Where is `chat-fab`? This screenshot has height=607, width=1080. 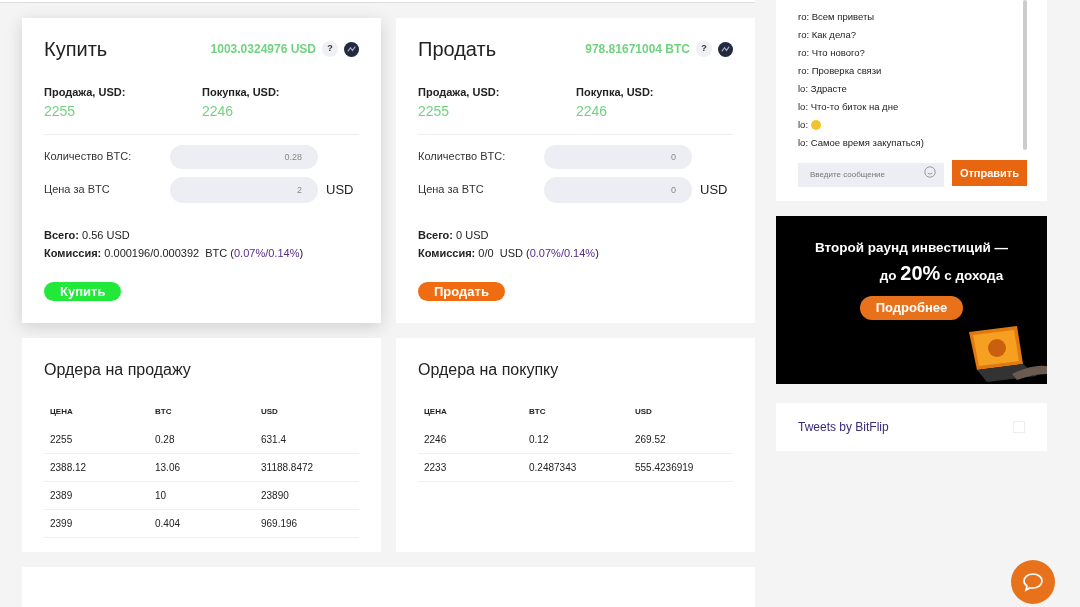
chat-fab is located at coordinates (1033, 582).